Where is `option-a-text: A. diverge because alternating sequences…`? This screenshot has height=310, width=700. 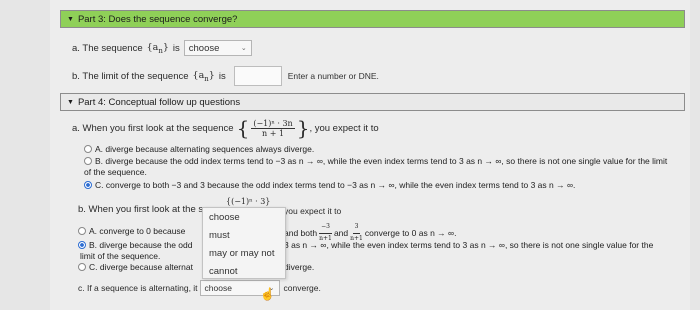 option-a-text: A. diverge because alternating sequences… is located at coordinates (205, 149).